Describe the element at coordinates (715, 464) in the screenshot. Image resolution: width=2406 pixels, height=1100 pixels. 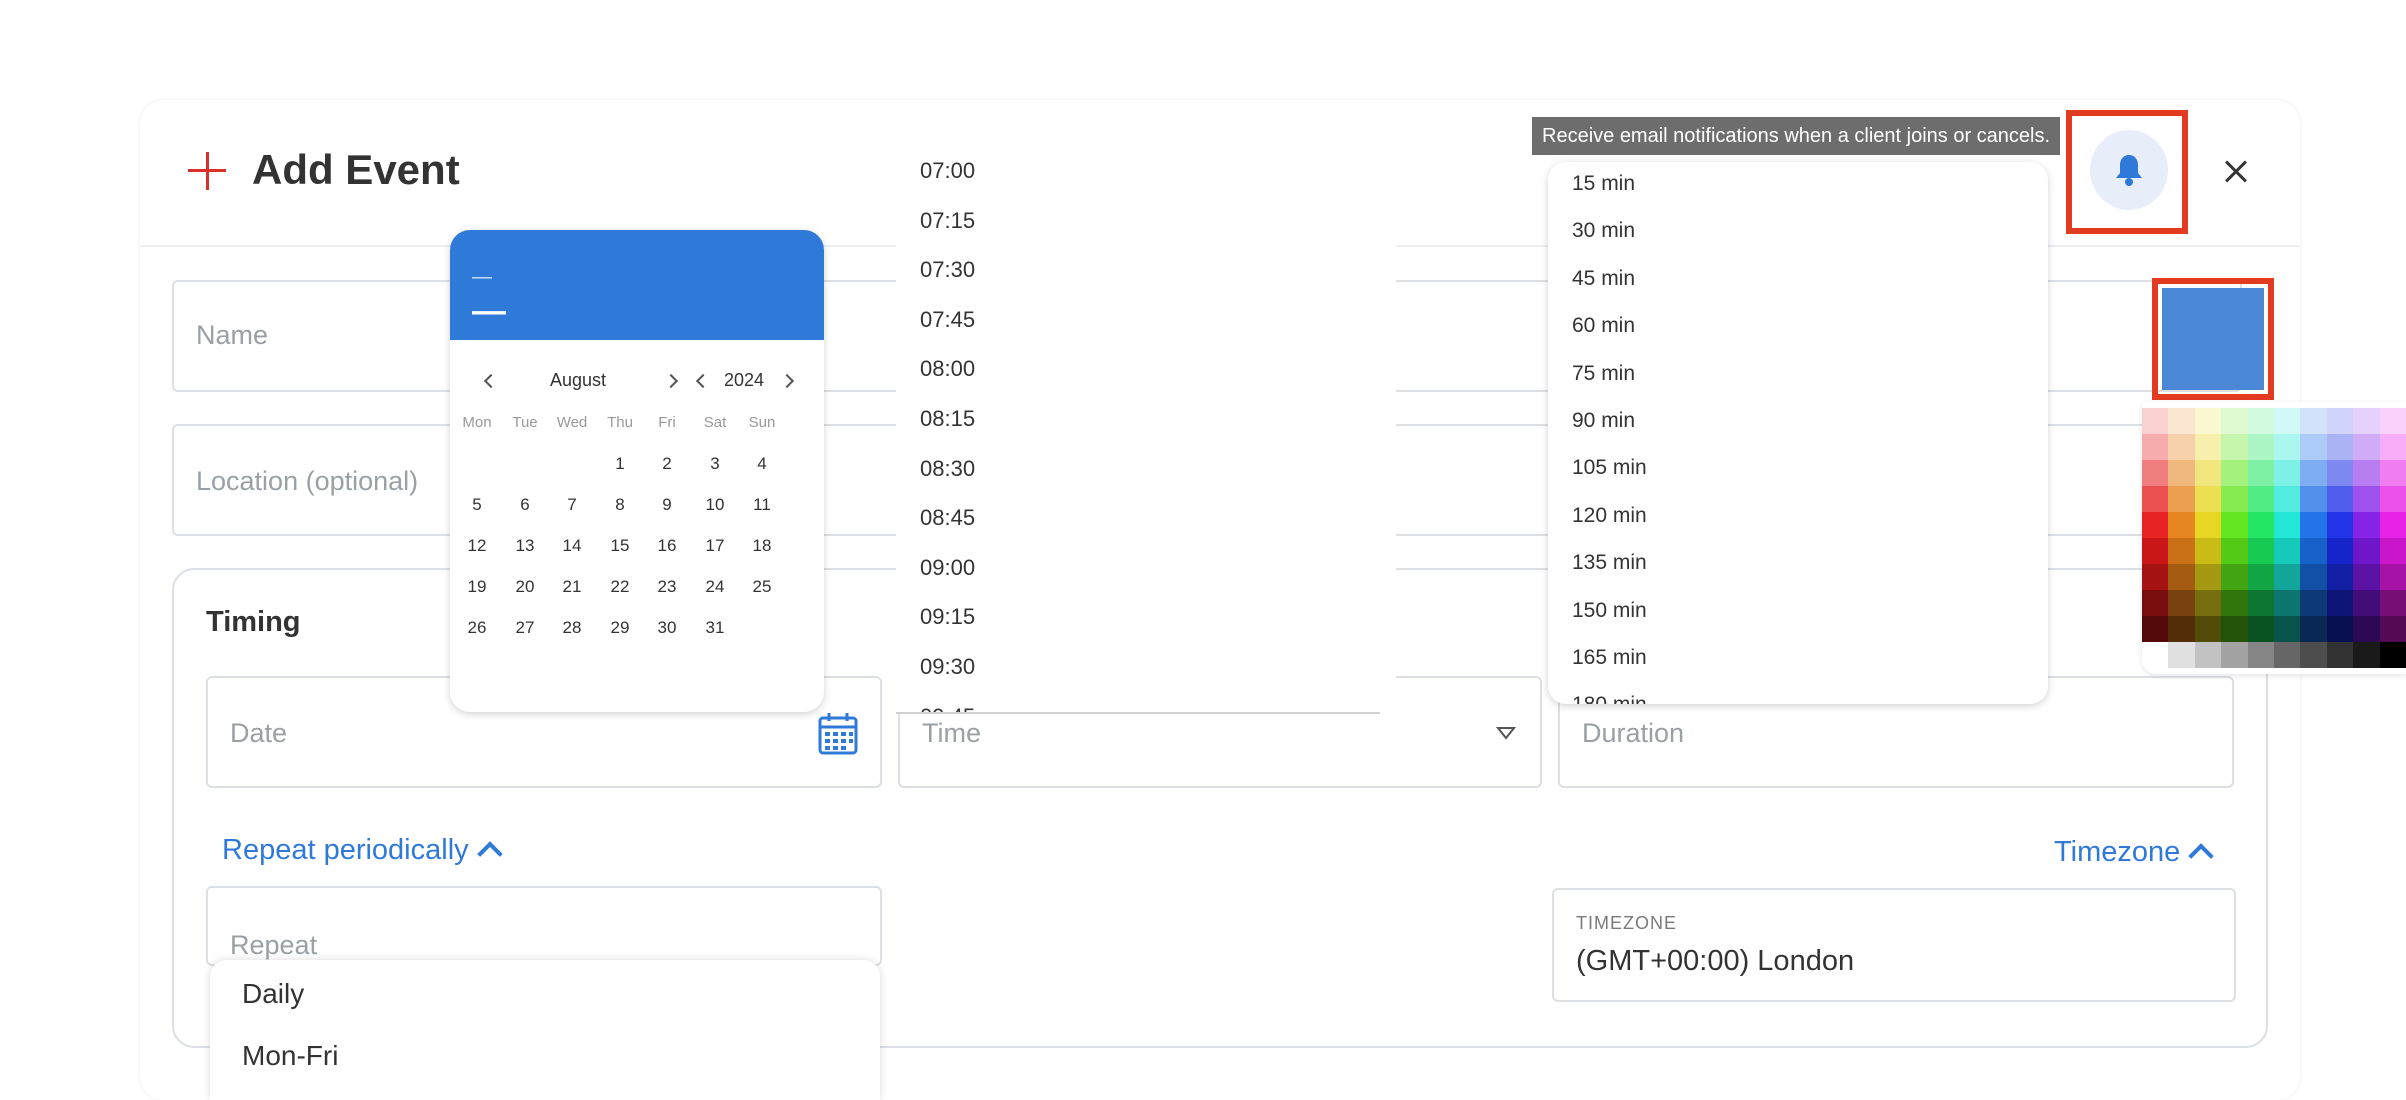
I see `calendar-day: 3` at that location.